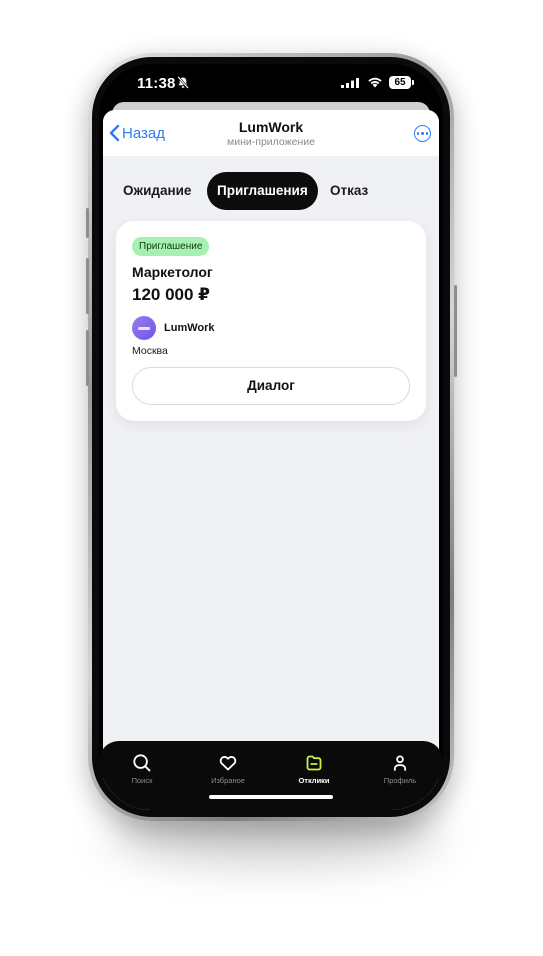 The image size is (543, 956). Describe the element at coordinates (156, 83) in the screenshot. I see `status-time: 11:38` at that location.